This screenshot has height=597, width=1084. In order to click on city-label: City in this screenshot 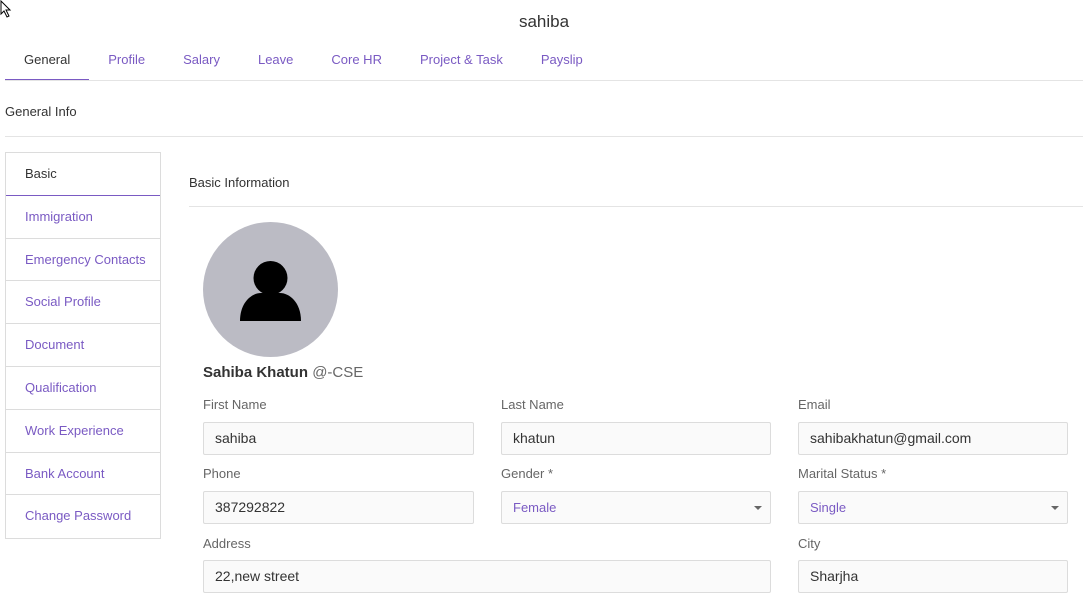, I will do `click(809, 543)`.